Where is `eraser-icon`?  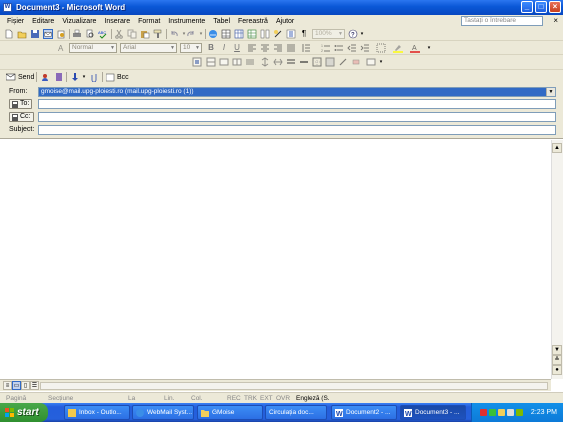
eraser-icon is located at coordinates (356, 62).